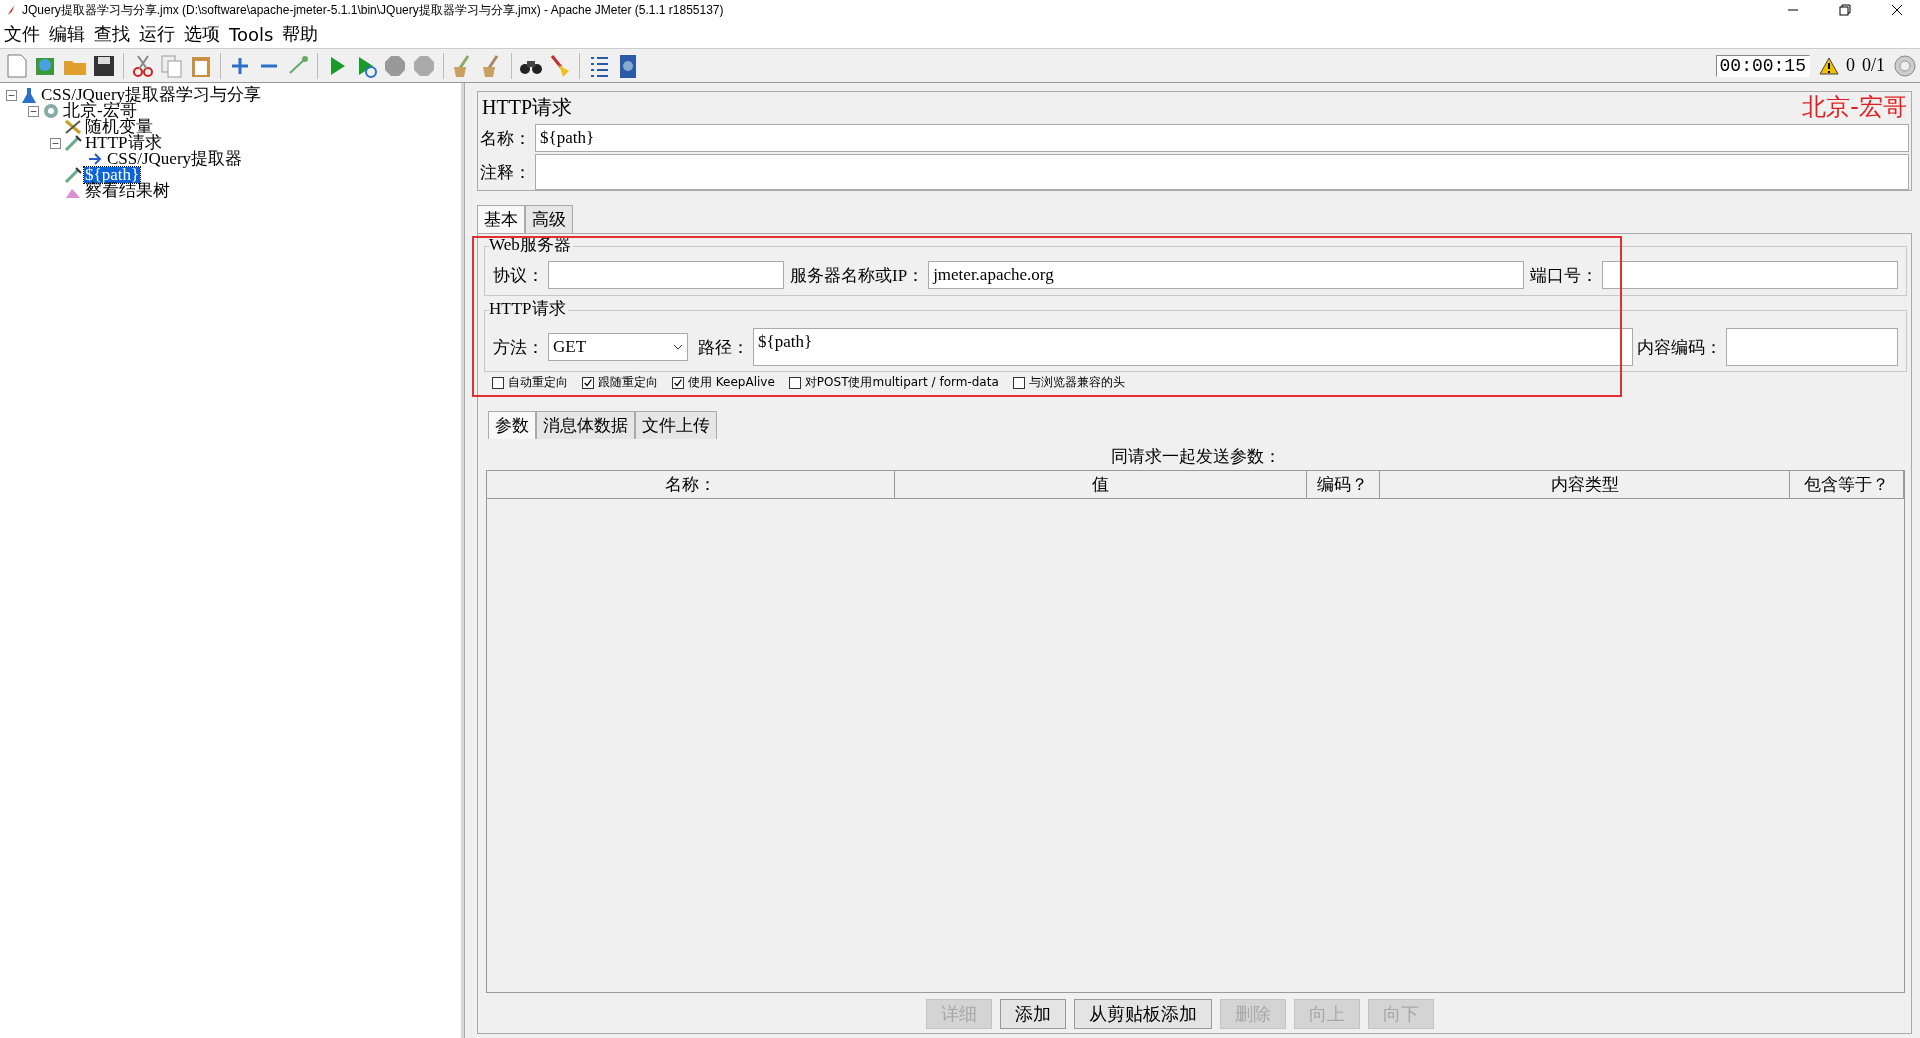  I want to click on tab: 参数, so click(512, 425).